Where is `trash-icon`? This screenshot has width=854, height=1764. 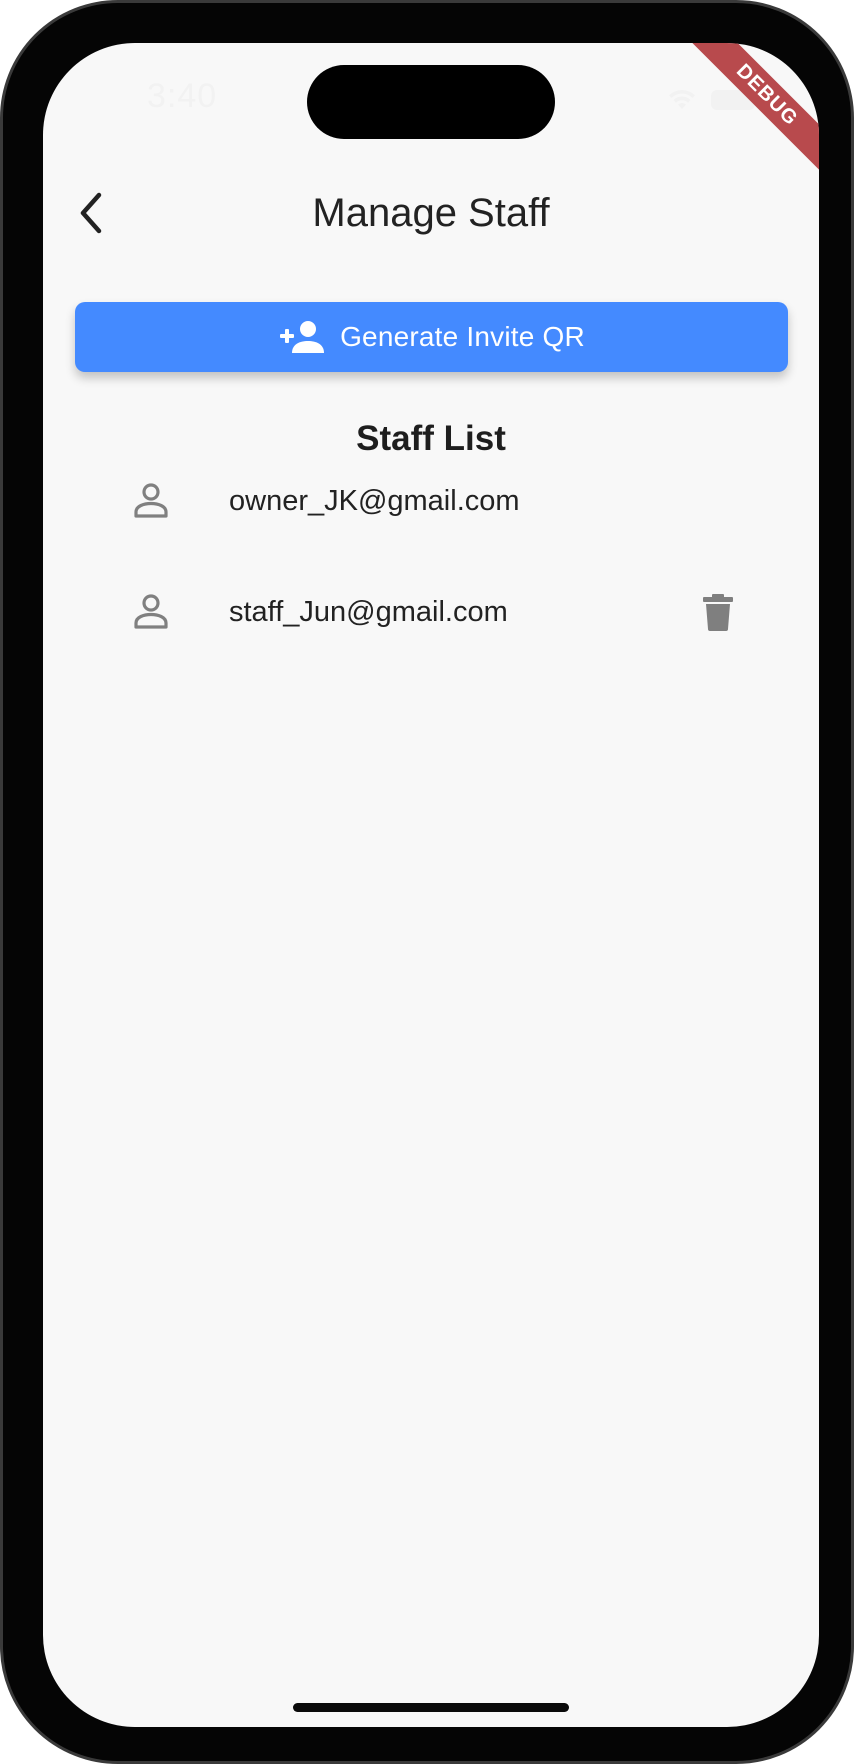 trash-icon is located at coordinates (718, 612).